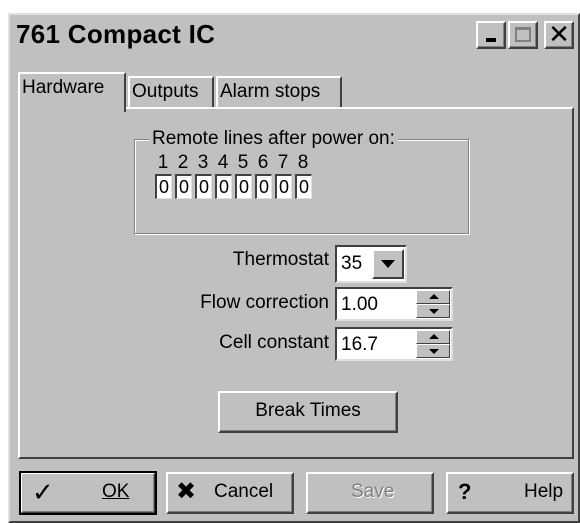 The width and height of the screenshot is (580, 523). What do you see at coordinates (223, 162) in the screenshot?
I see `line-number: 4` at bounding box center [223, 162].